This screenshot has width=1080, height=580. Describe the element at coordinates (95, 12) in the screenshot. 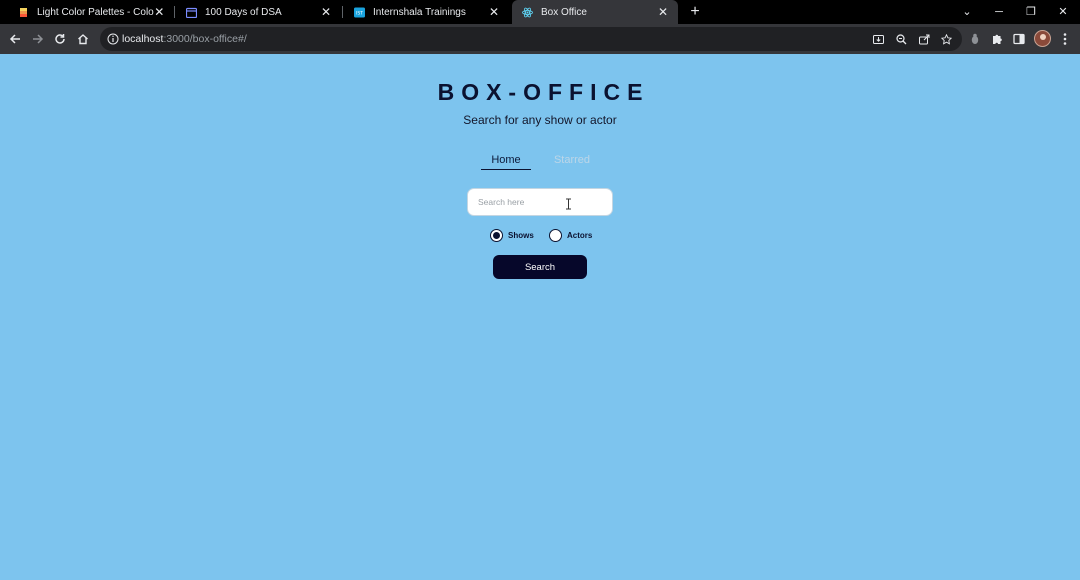

I see `tab-title: Light Color Palettes - Color Hunt` at that location.